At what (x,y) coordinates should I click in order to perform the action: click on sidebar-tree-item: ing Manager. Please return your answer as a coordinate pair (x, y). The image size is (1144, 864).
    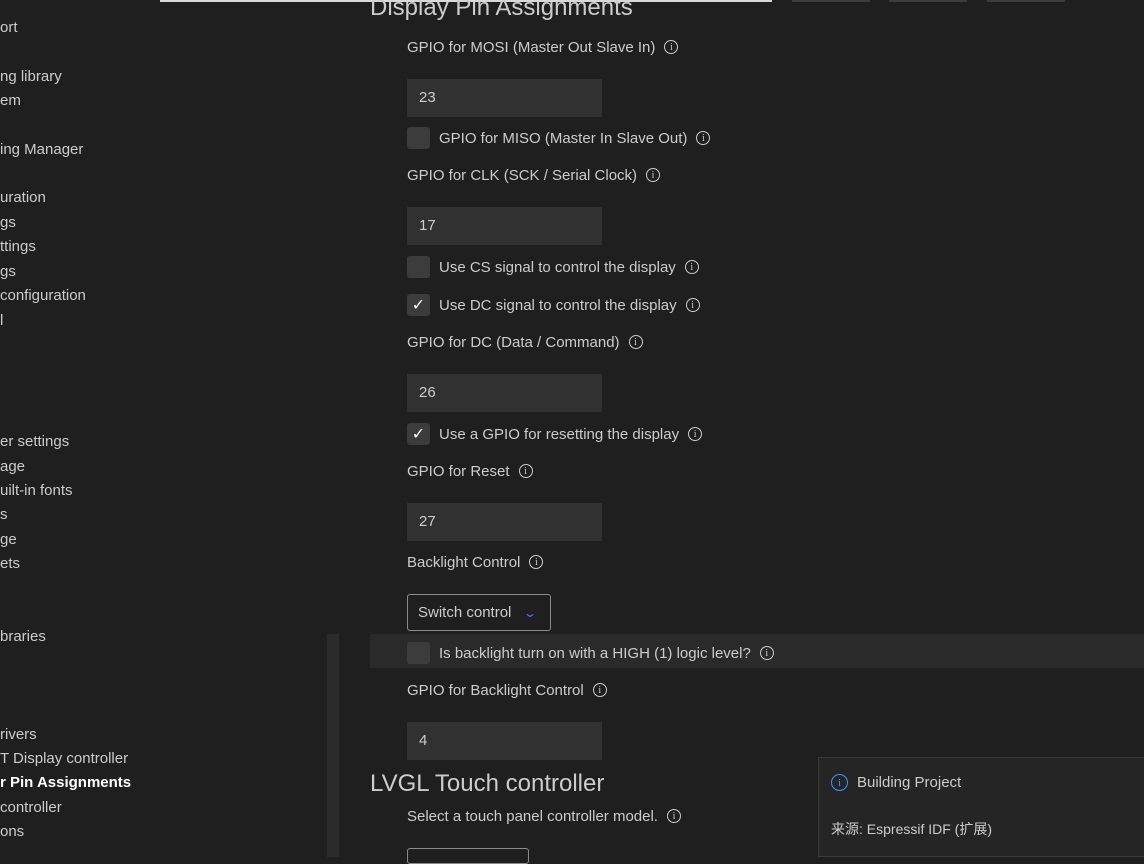
    Looking at the image, I should click on (41, 150).